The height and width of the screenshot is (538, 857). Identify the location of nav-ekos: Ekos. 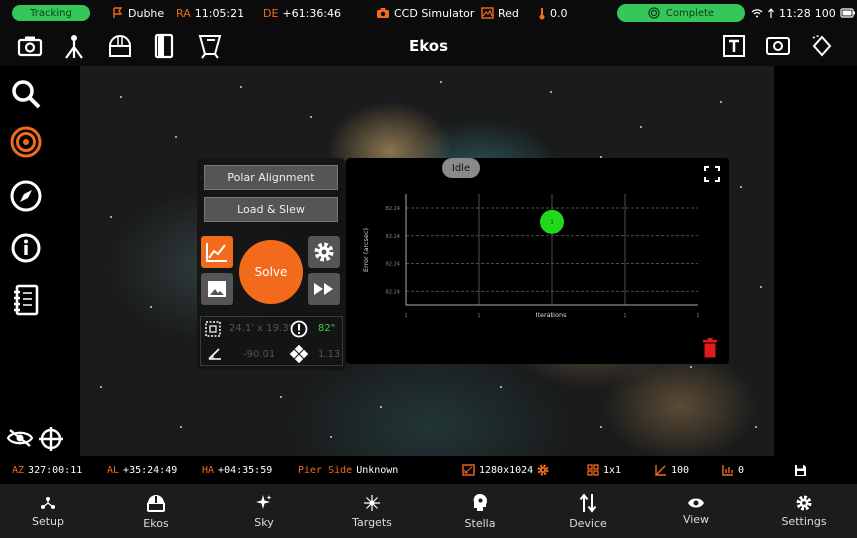
(156, 511).